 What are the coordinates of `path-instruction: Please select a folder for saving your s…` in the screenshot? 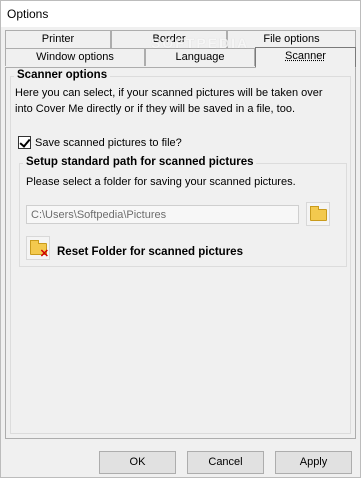 It's located at (161, 182).